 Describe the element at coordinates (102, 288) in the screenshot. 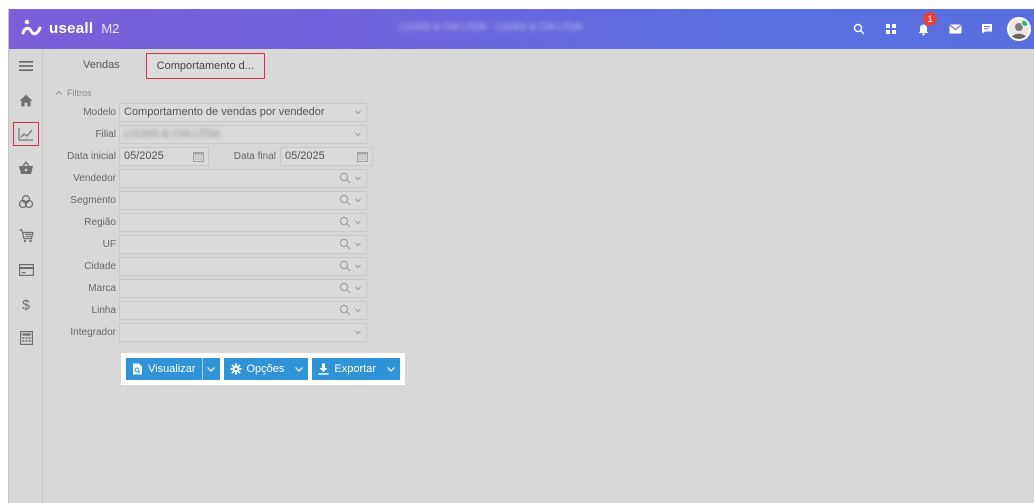

I see `marca-label: Marca` at that location.